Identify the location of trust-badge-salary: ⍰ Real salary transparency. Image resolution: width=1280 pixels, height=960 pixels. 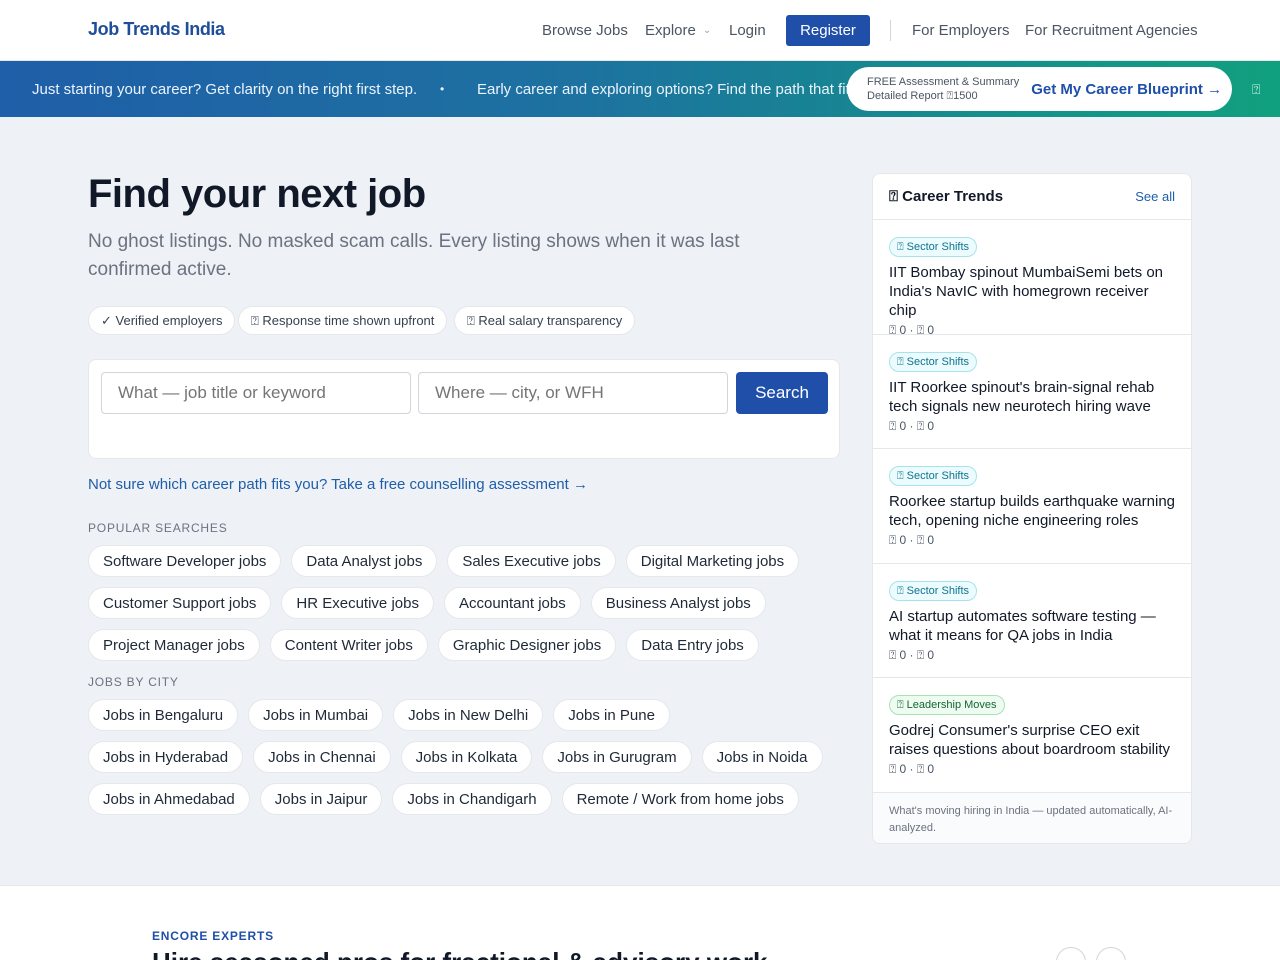
(545, 320).